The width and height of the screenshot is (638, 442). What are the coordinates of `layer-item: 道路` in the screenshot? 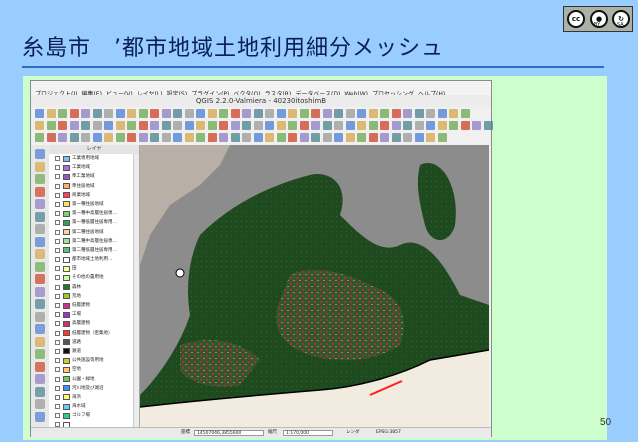 It's located at (94, 342).